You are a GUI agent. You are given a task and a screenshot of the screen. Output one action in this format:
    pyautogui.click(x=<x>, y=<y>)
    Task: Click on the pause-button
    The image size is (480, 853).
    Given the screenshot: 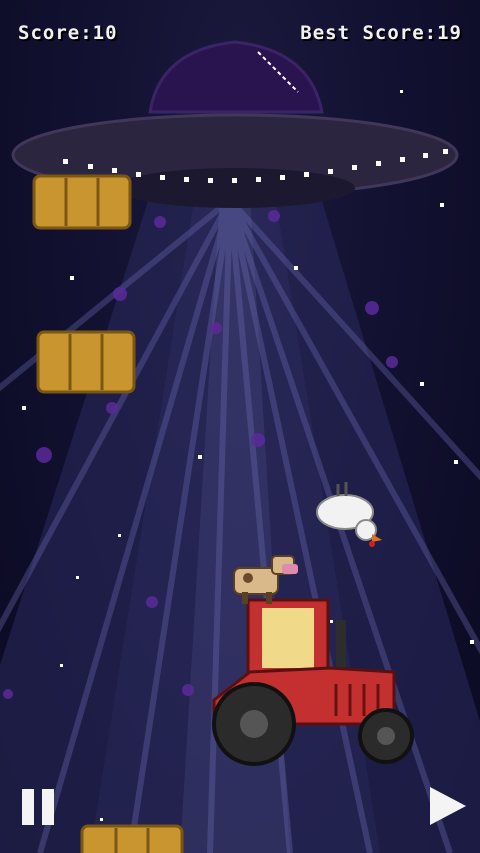 What is the action you would take?
    pyautogui.click(x=38, y=807)
    